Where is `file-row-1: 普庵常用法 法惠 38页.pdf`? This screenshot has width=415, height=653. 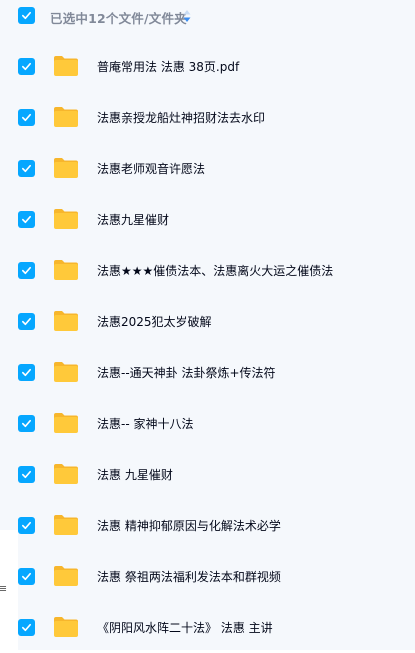
file-row-1: 普庵常用法 法惠 38页.pdf is located at coordinates (207, 66).